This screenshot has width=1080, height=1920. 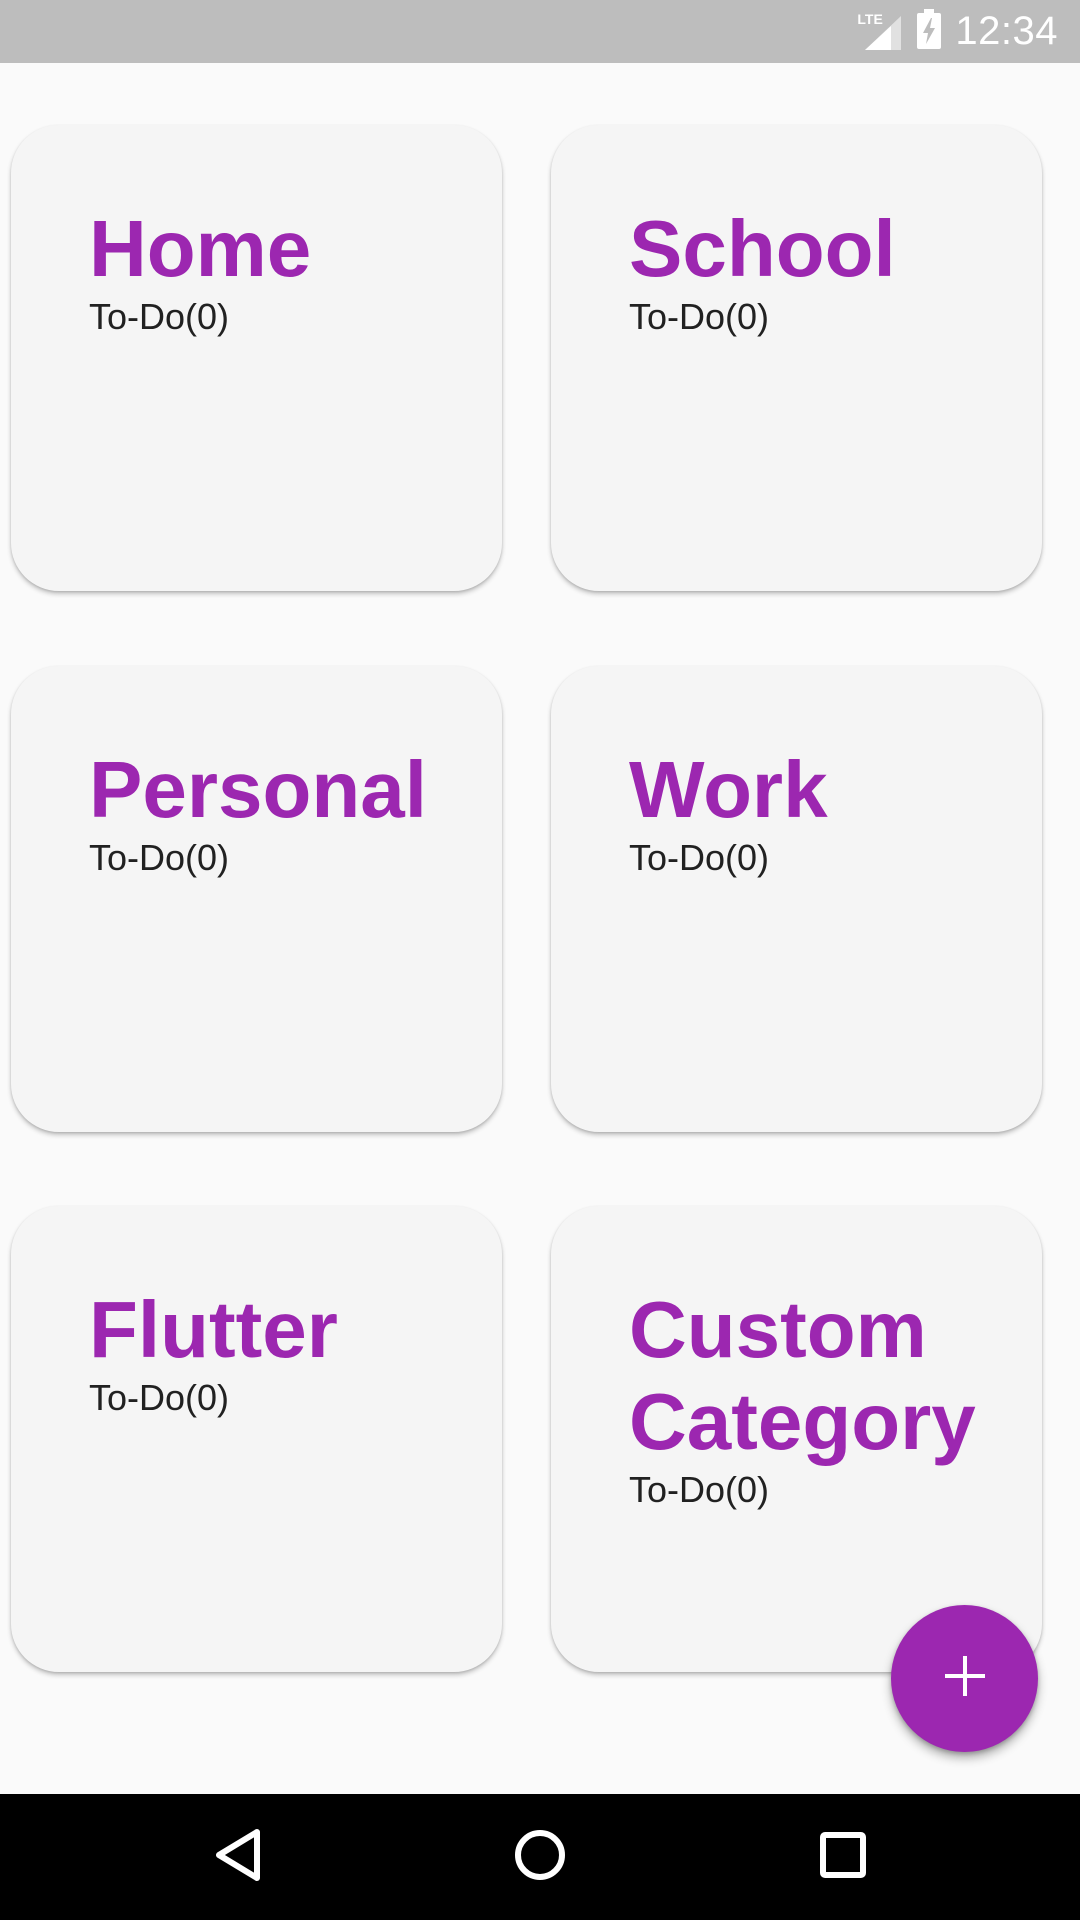 I want to click on home-icon, so click(x=540, y=1857).